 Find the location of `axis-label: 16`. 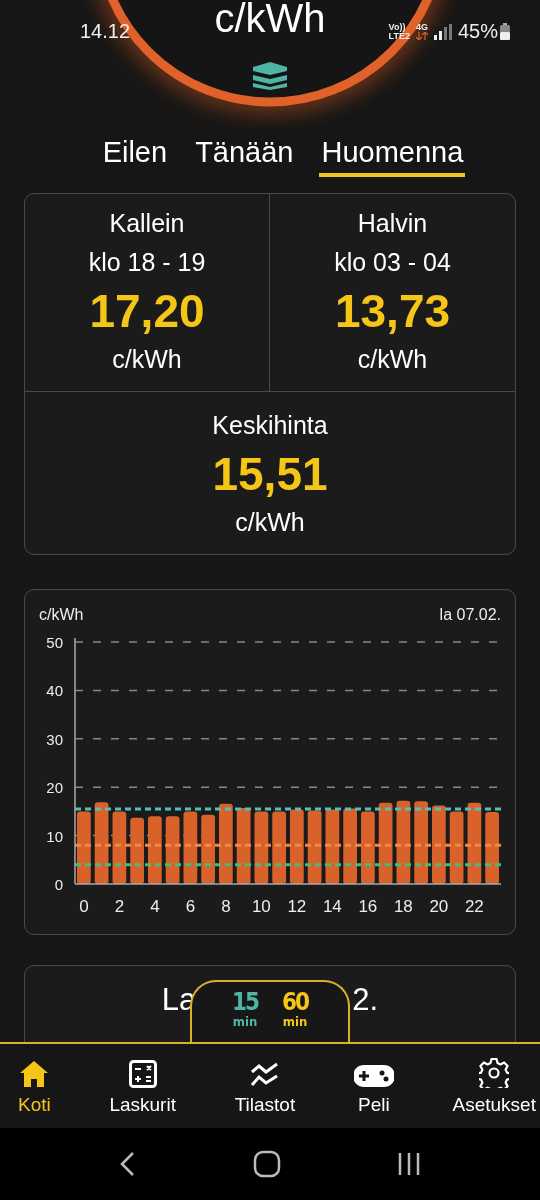

axis-label: 16 is located at coordinates (368, 906).